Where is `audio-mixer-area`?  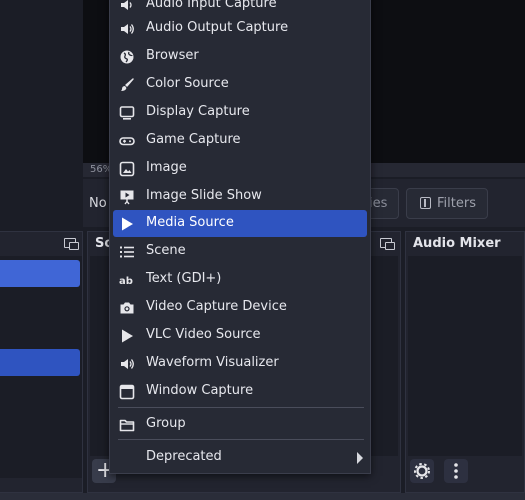 audio-mixer-area is located at coordinates (465, 356).